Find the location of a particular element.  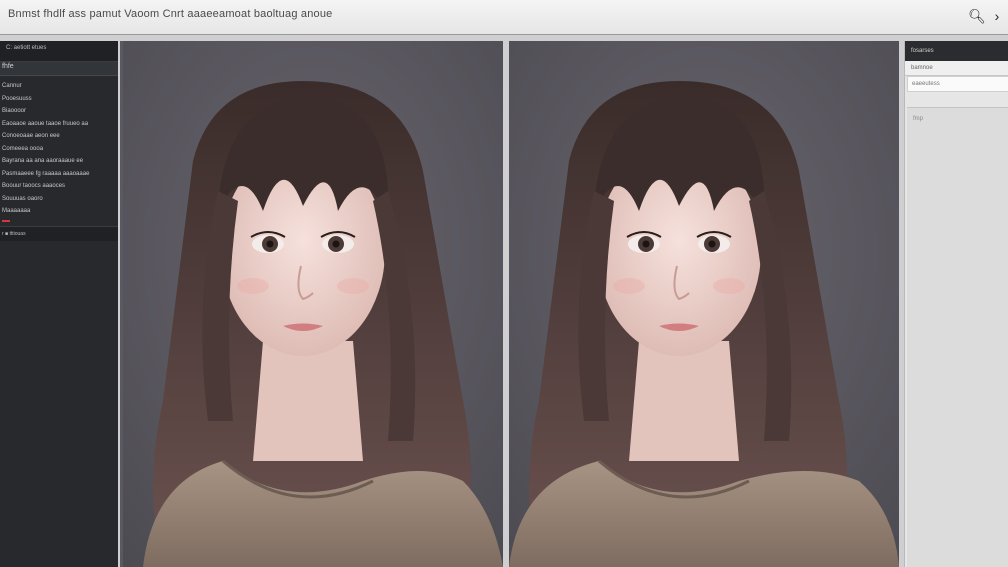

list-item: Pasmaaeee fg raaaaa aaaoaaae is located at coordinates (59, 174).